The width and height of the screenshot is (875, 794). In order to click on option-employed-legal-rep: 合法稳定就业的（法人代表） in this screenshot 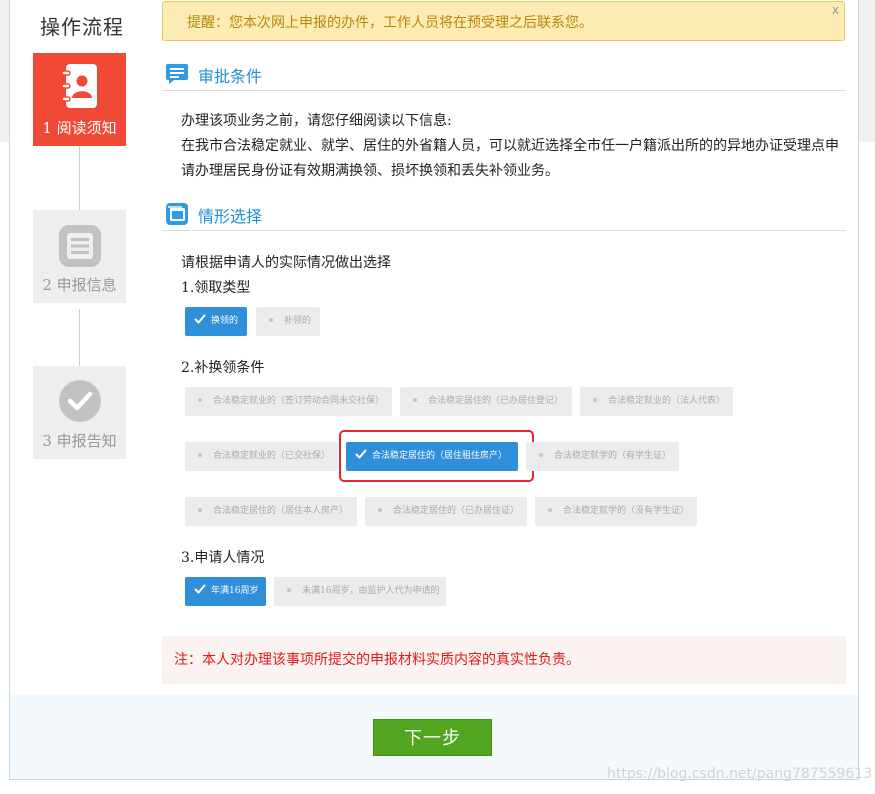, I will do `click(656, 401)`.